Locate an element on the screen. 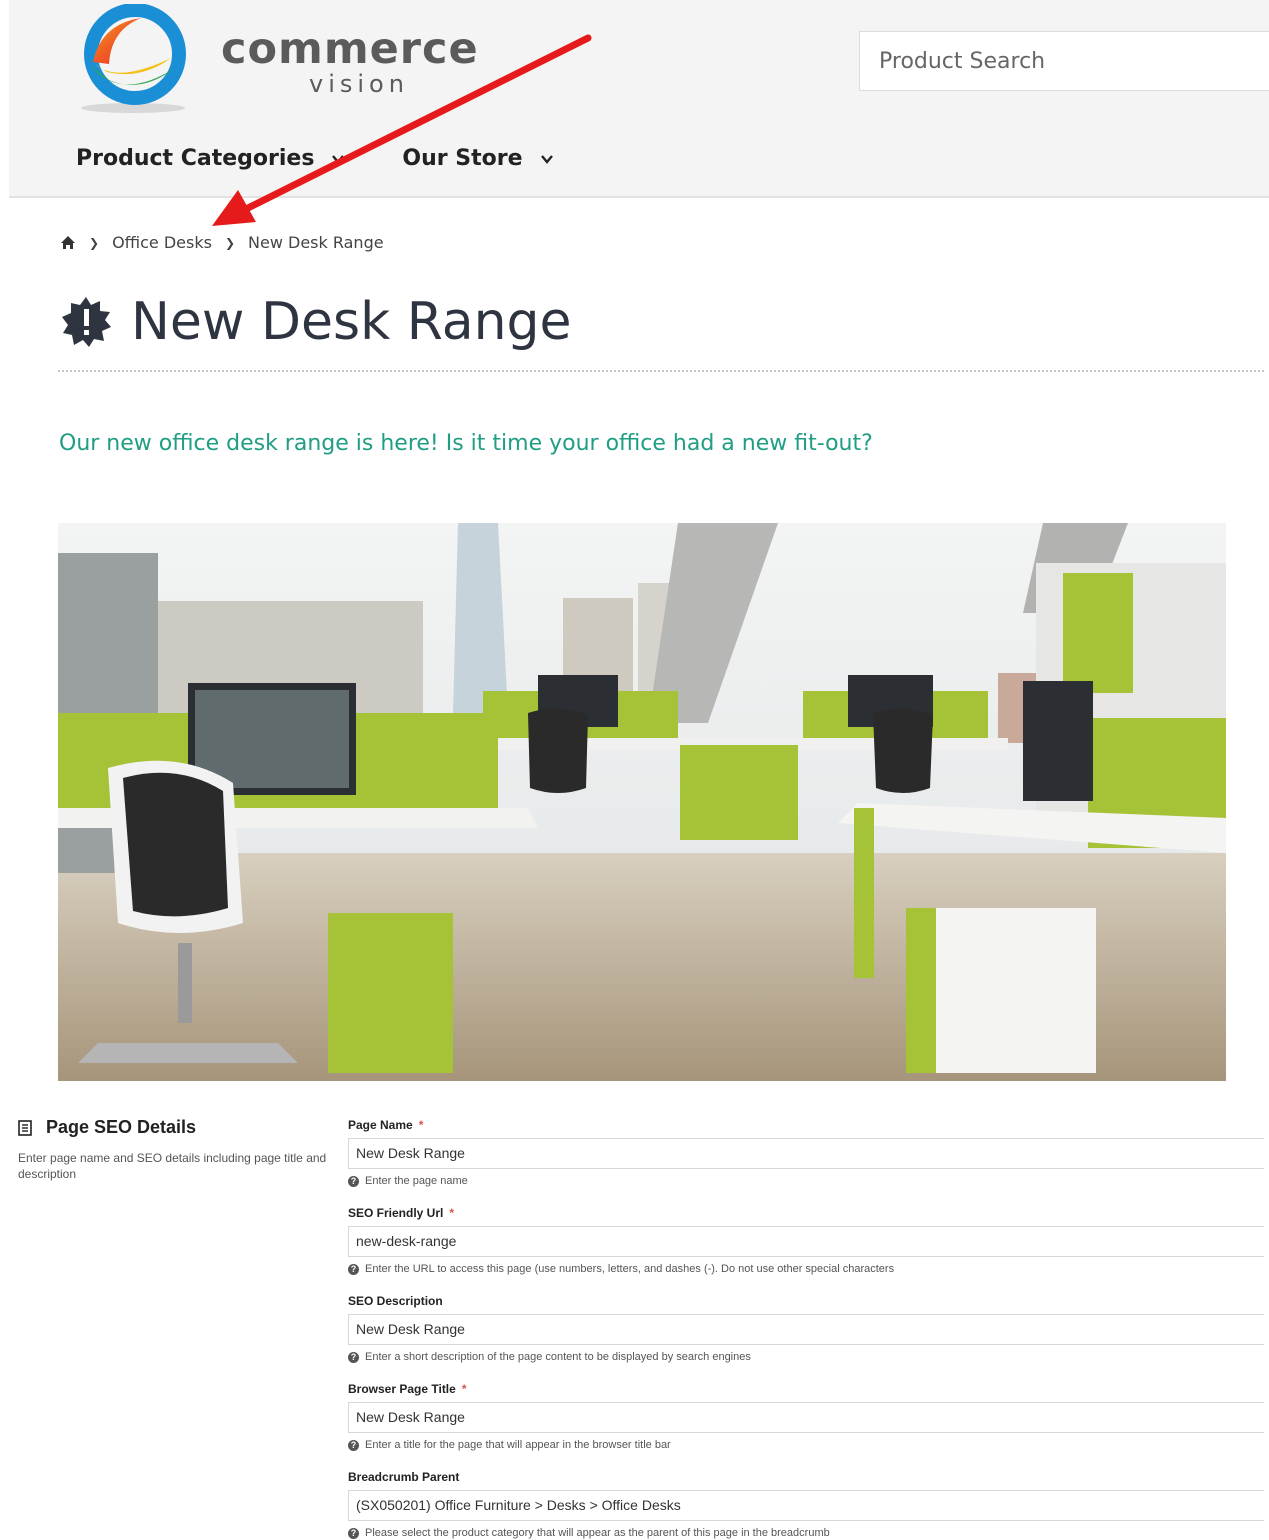  seo-friendly-url-label-text: SEO Friendly Url is located at coordinates (396, 1213).